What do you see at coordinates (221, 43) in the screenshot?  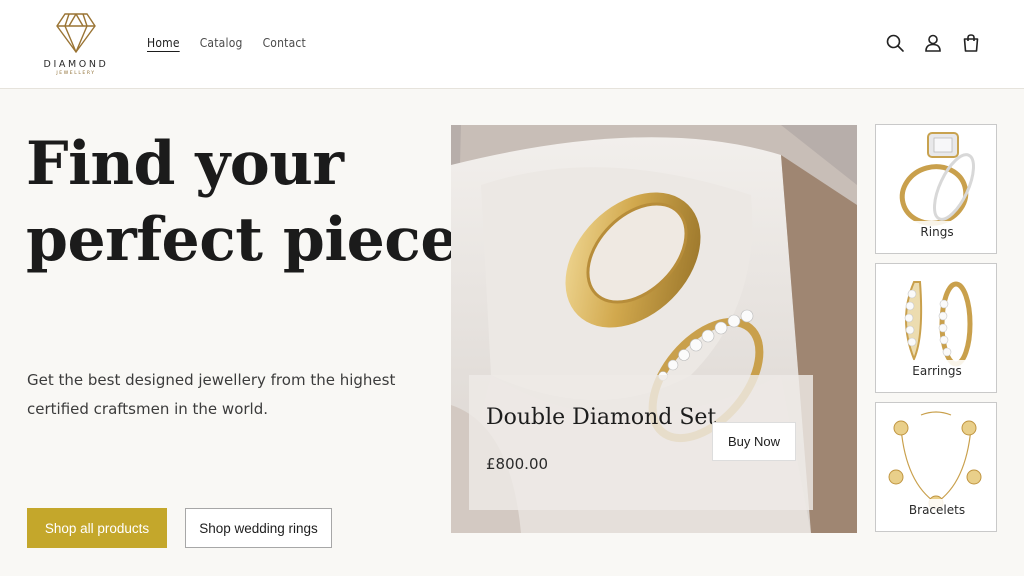 I see `nav-catalog-link: Catalog` at bounding box center [221, 43].